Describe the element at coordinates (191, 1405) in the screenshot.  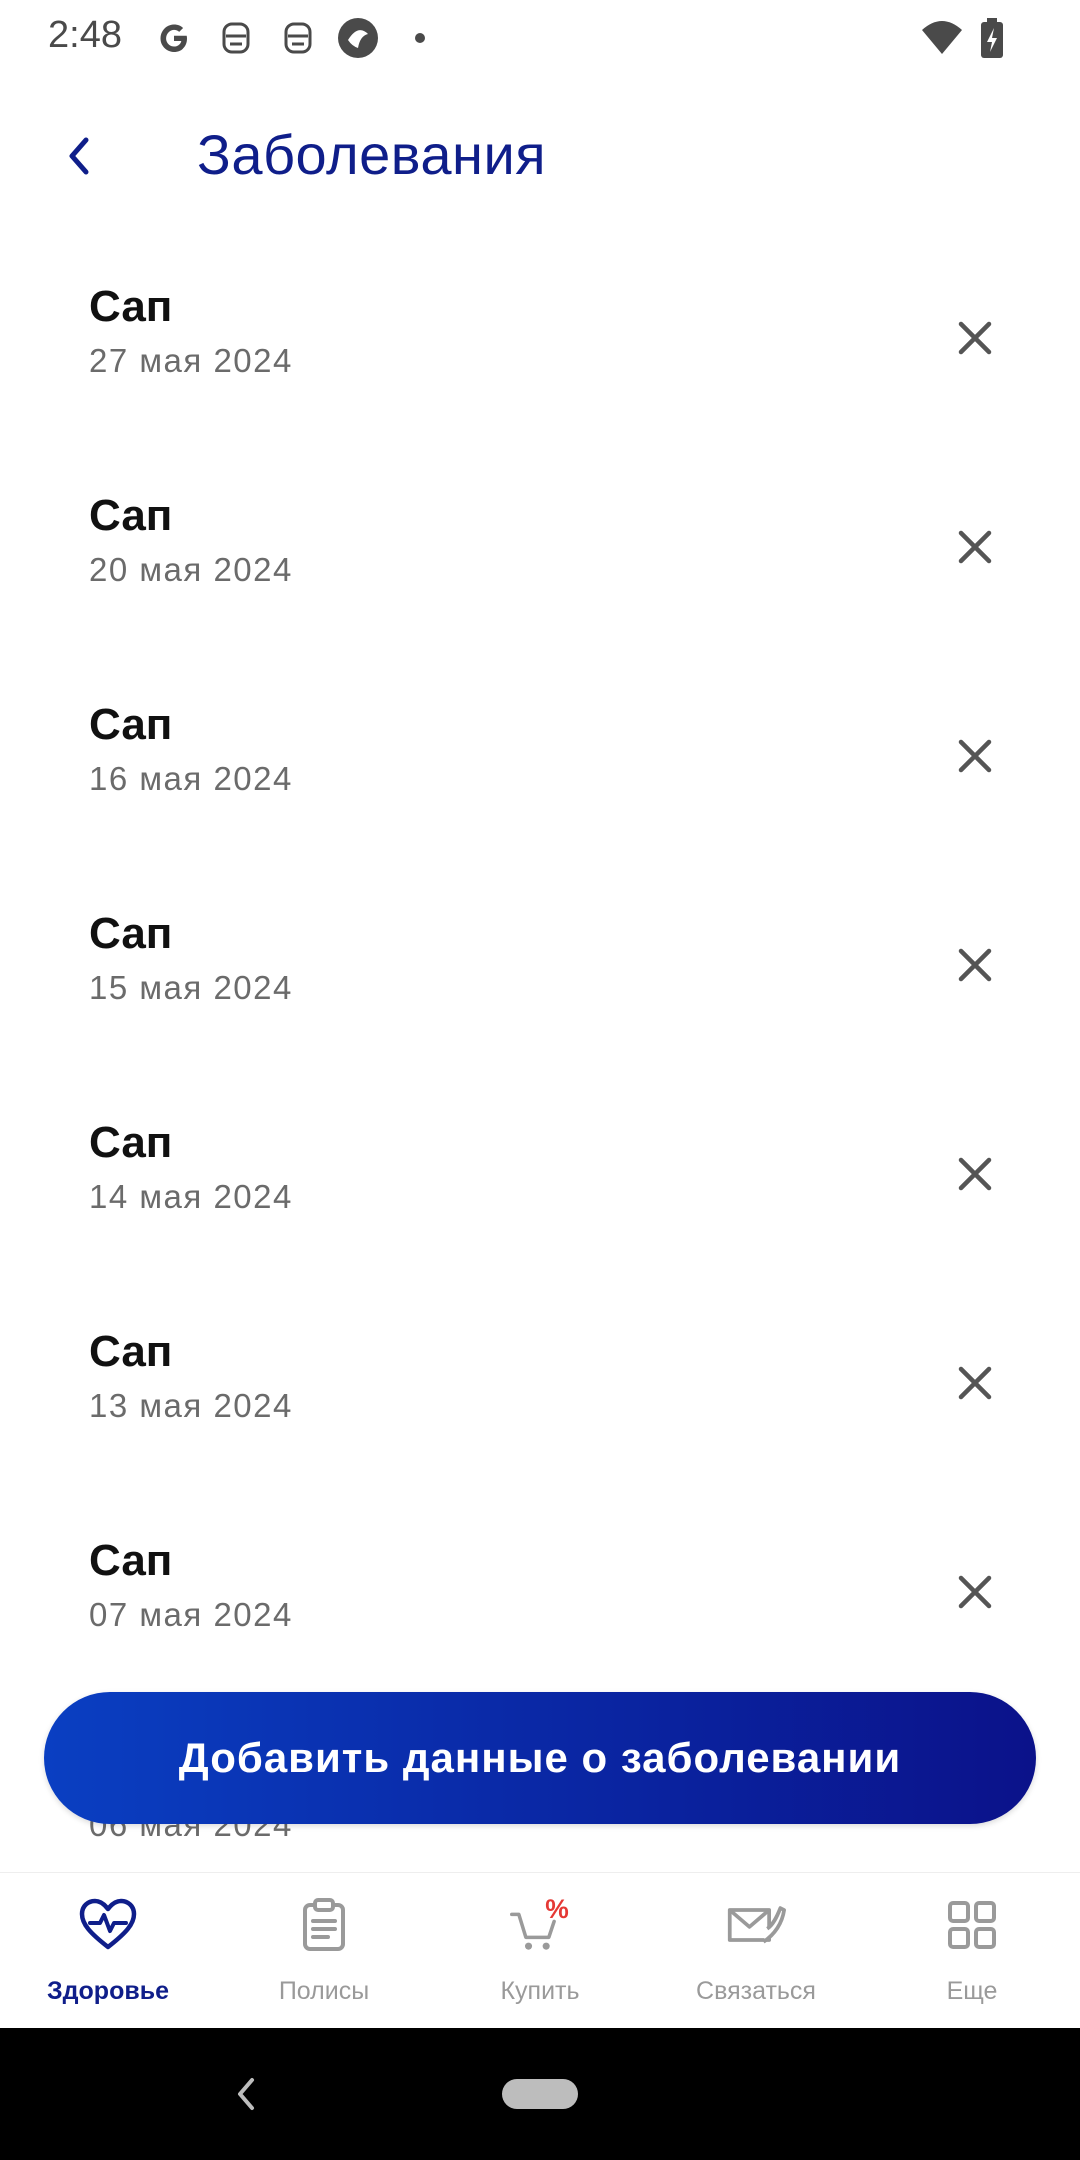
I see `disease-date: 13 мая 2024` at that location.